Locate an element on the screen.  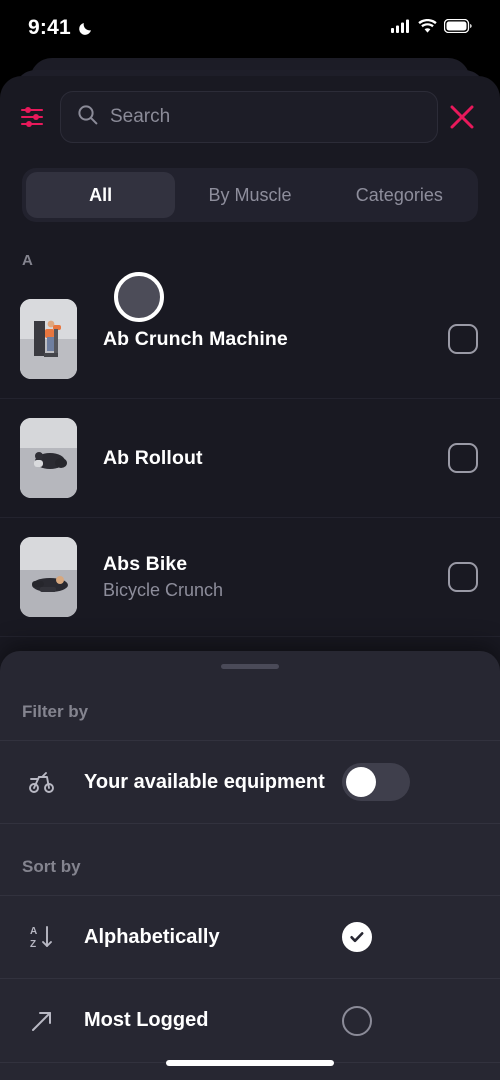
status-left: 9:41 is located at coordinates (61, 28).